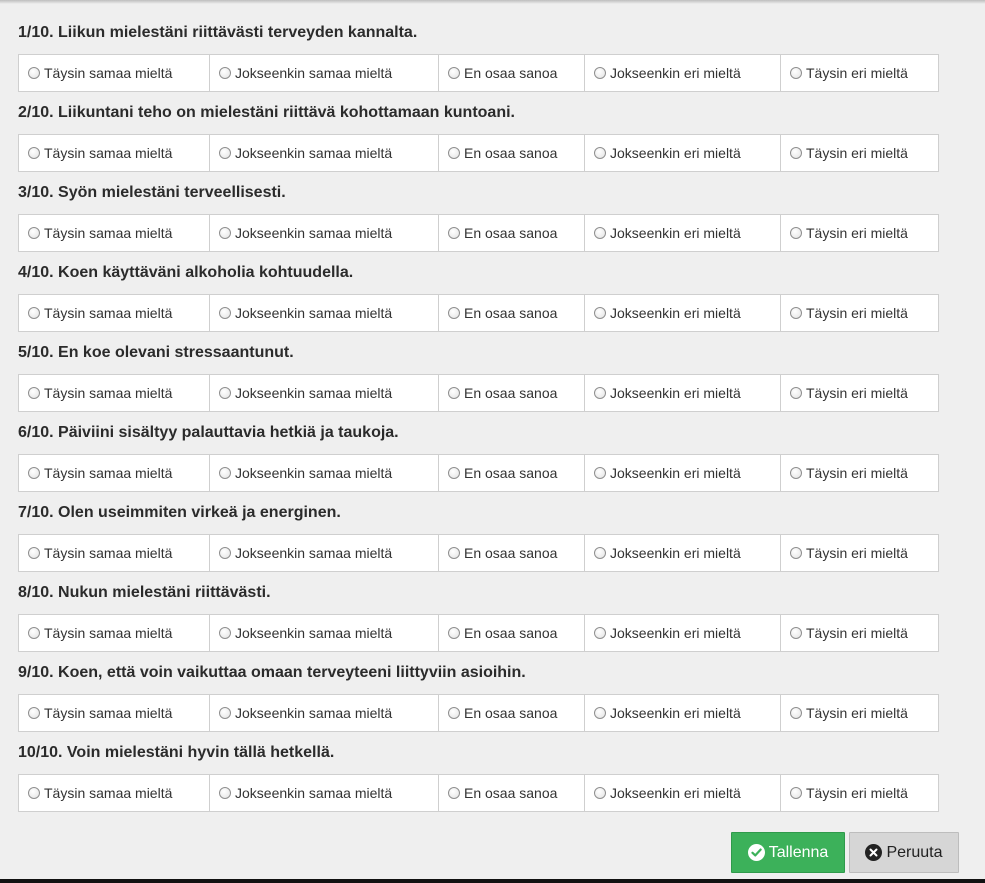  I want to click on cancel-button: Peruuta, so click(904, 852).